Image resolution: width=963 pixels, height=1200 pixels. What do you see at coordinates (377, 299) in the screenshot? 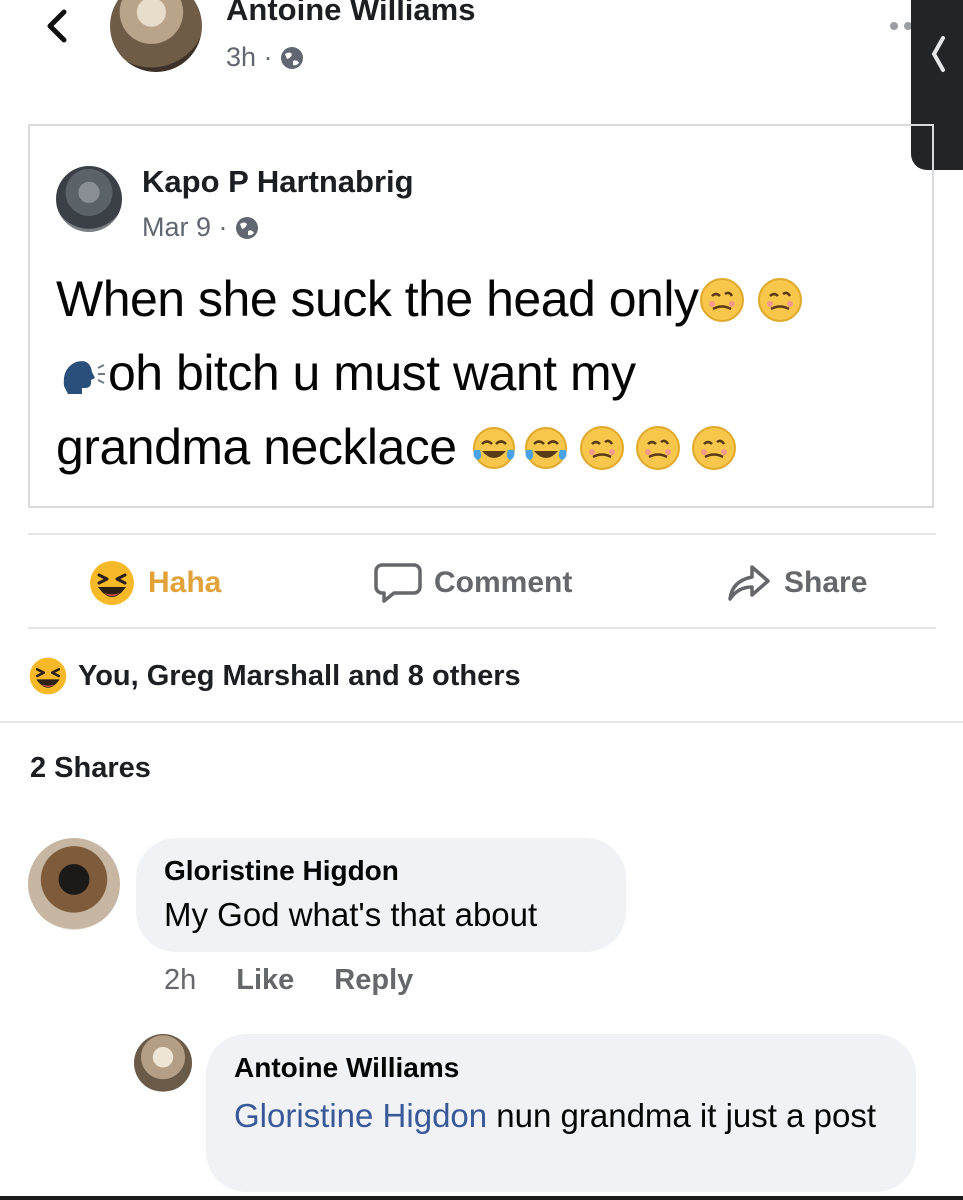
I see `post-text-line-1: When she suck the head only` at bounding box center [377, 299].